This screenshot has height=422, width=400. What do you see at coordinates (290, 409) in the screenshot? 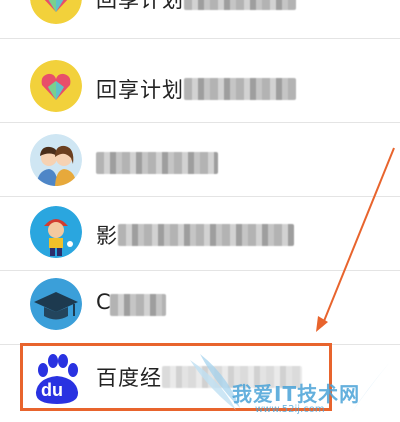
I see `watermark-url: www.52ij.com` at bounding box center [290, 409].